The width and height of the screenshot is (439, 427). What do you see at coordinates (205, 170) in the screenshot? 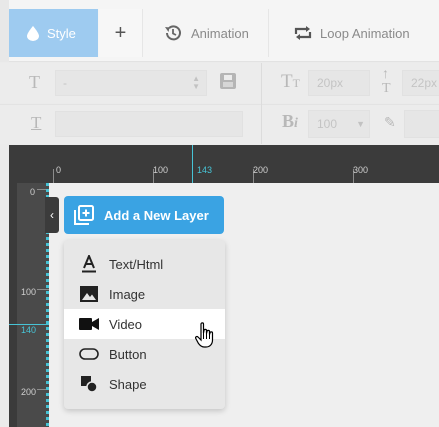
I see `ruler-cursor-value: 143` at bounding box center [205, 170].